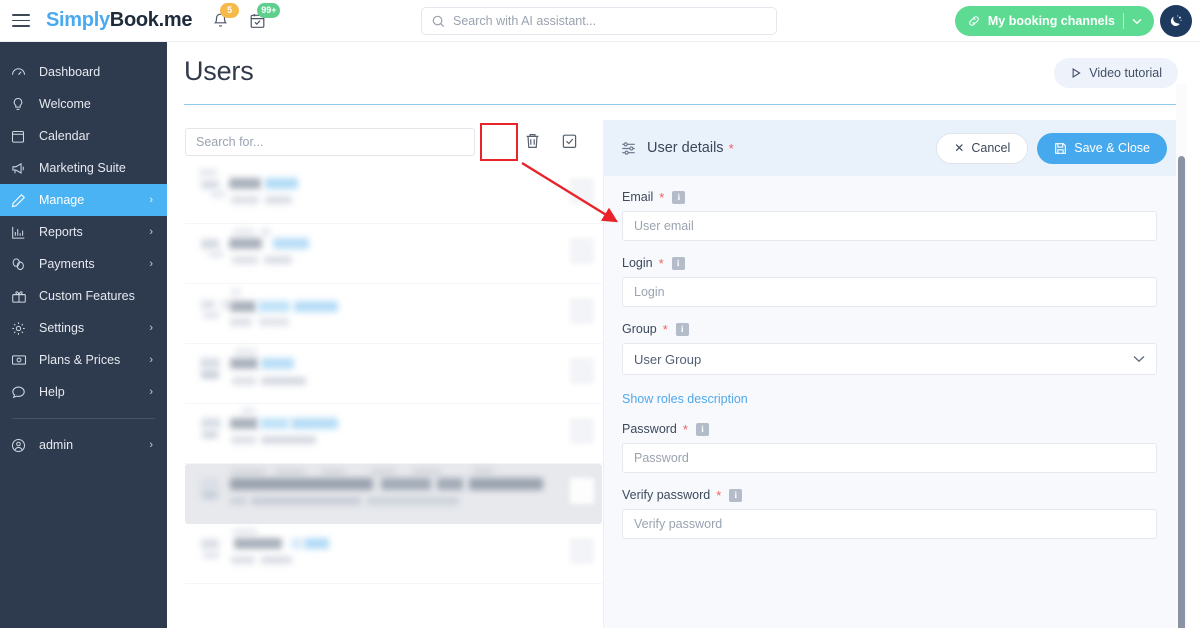 This screenshot has width=1200, height=628. I want to click on sidebar-item-manage: Manage ›, so click(83, 200).